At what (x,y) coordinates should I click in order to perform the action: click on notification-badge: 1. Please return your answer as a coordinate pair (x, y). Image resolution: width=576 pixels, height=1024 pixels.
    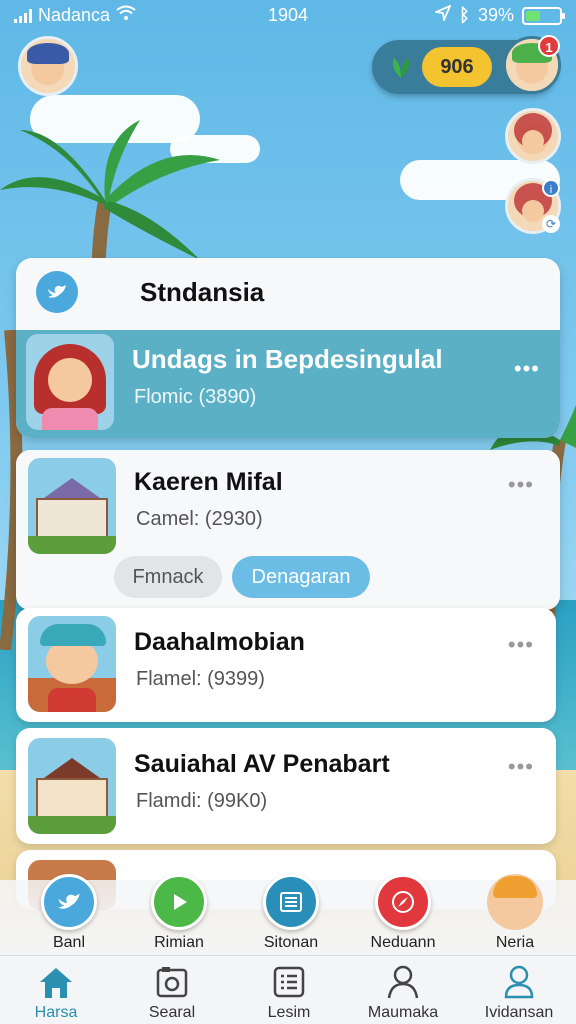
    Looking at the image, I should click on (549, 46).